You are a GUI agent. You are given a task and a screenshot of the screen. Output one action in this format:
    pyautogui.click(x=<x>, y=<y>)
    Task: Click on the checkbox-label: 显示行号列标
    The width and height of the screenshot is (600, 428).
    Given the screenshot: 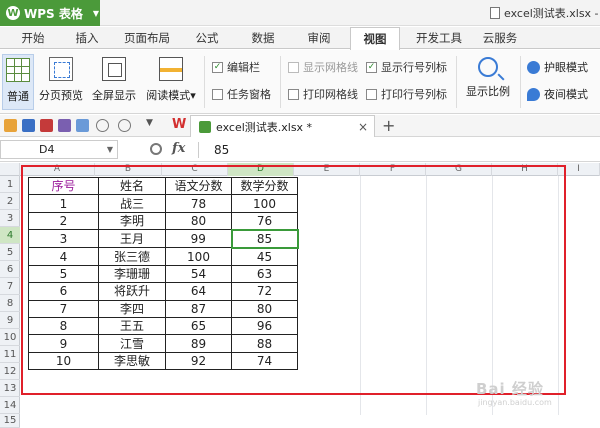 What is the action you would take?
    pyautogui.click(x=414, y=67)
    